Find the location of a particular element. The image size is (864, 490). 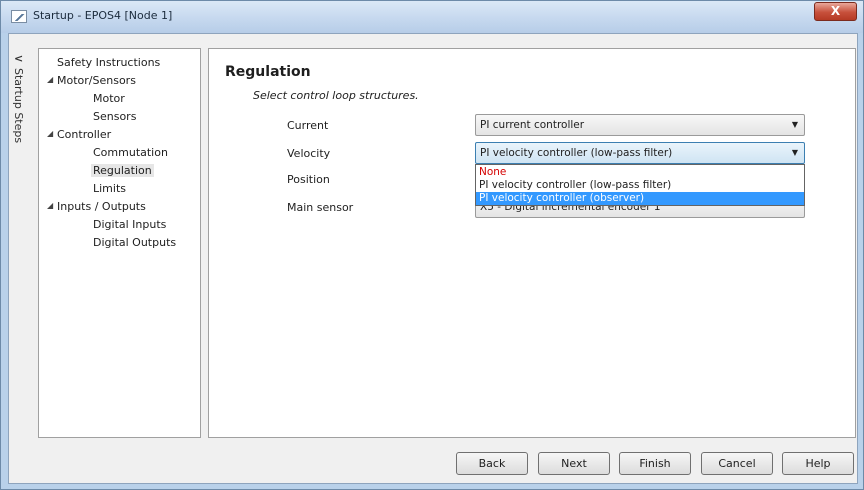

startup-steps-strip: < Startup Steps is located at coordinates (19, 258).